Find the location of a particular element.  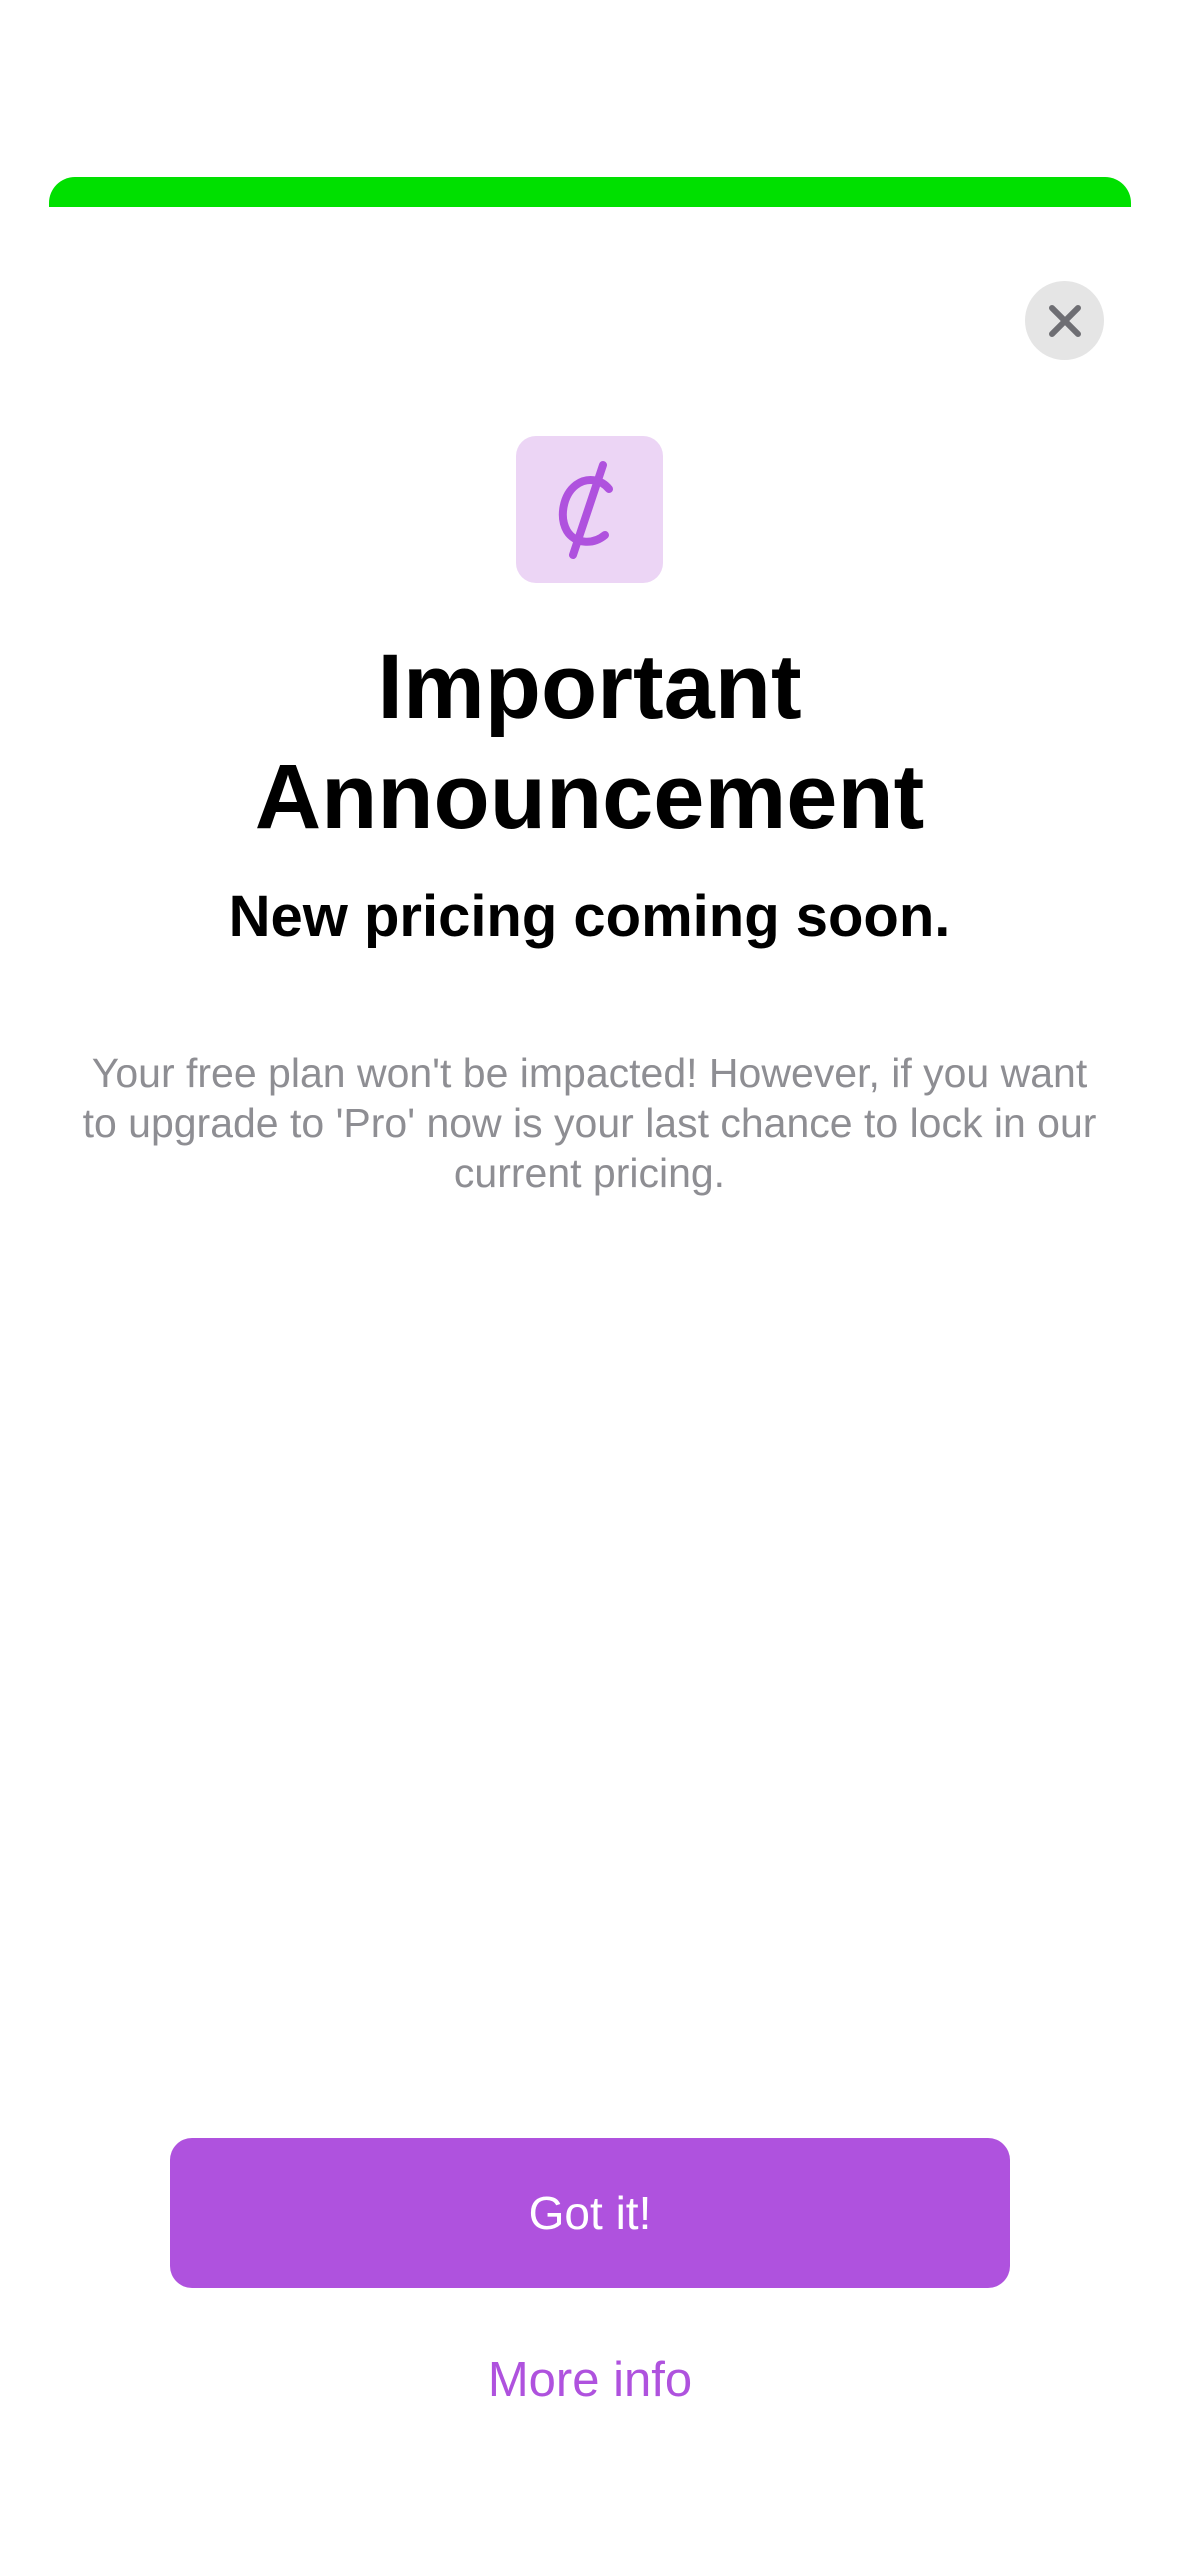

page-subtitle: New pricing coming soon. is located at coordinates (589, 916).